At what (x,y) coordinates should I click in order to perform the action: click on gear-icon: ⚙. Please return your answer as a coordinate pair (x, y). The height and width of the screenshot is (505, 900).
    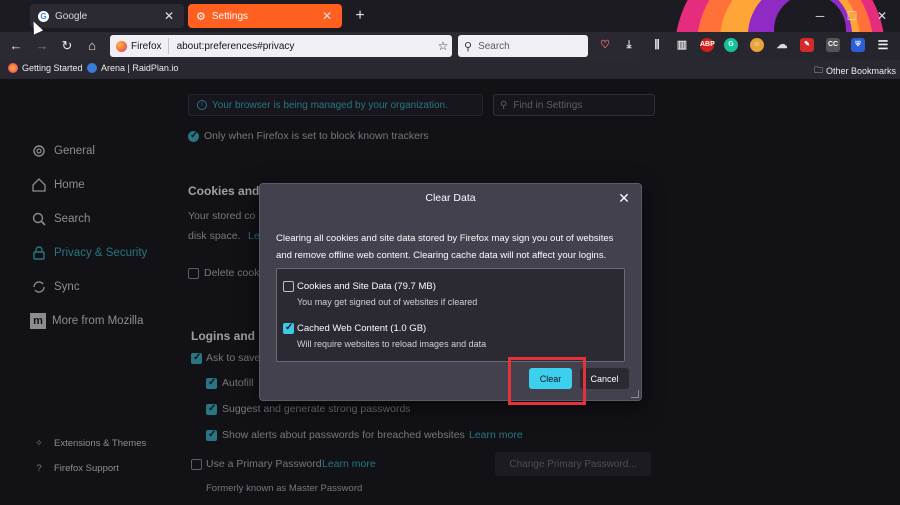
    Looking at the image, I should click on (201, 16).